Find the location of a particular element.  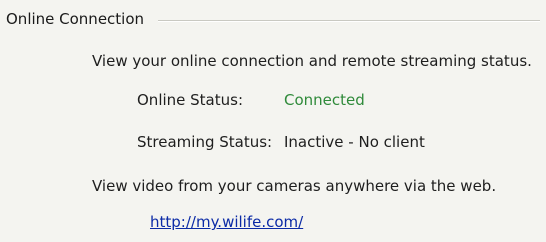

group-divider is located at coordinates (349, 21).